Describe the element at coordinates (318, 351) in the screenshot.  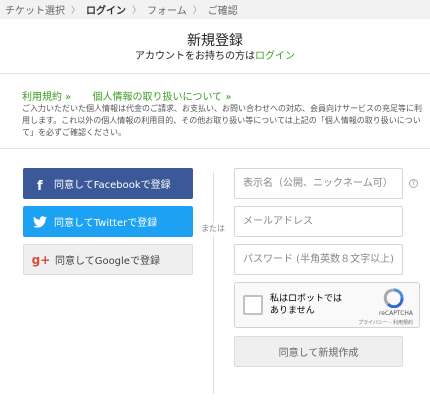
I see `register-submit-button: 同意して新規作成` at that location.